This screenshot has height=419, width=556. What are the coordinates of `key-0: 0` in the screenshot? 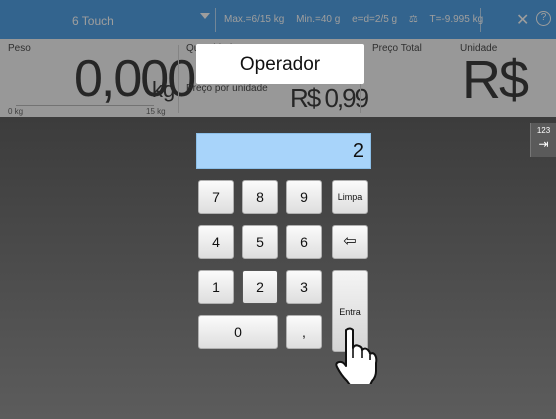 It's located at (238, 332).